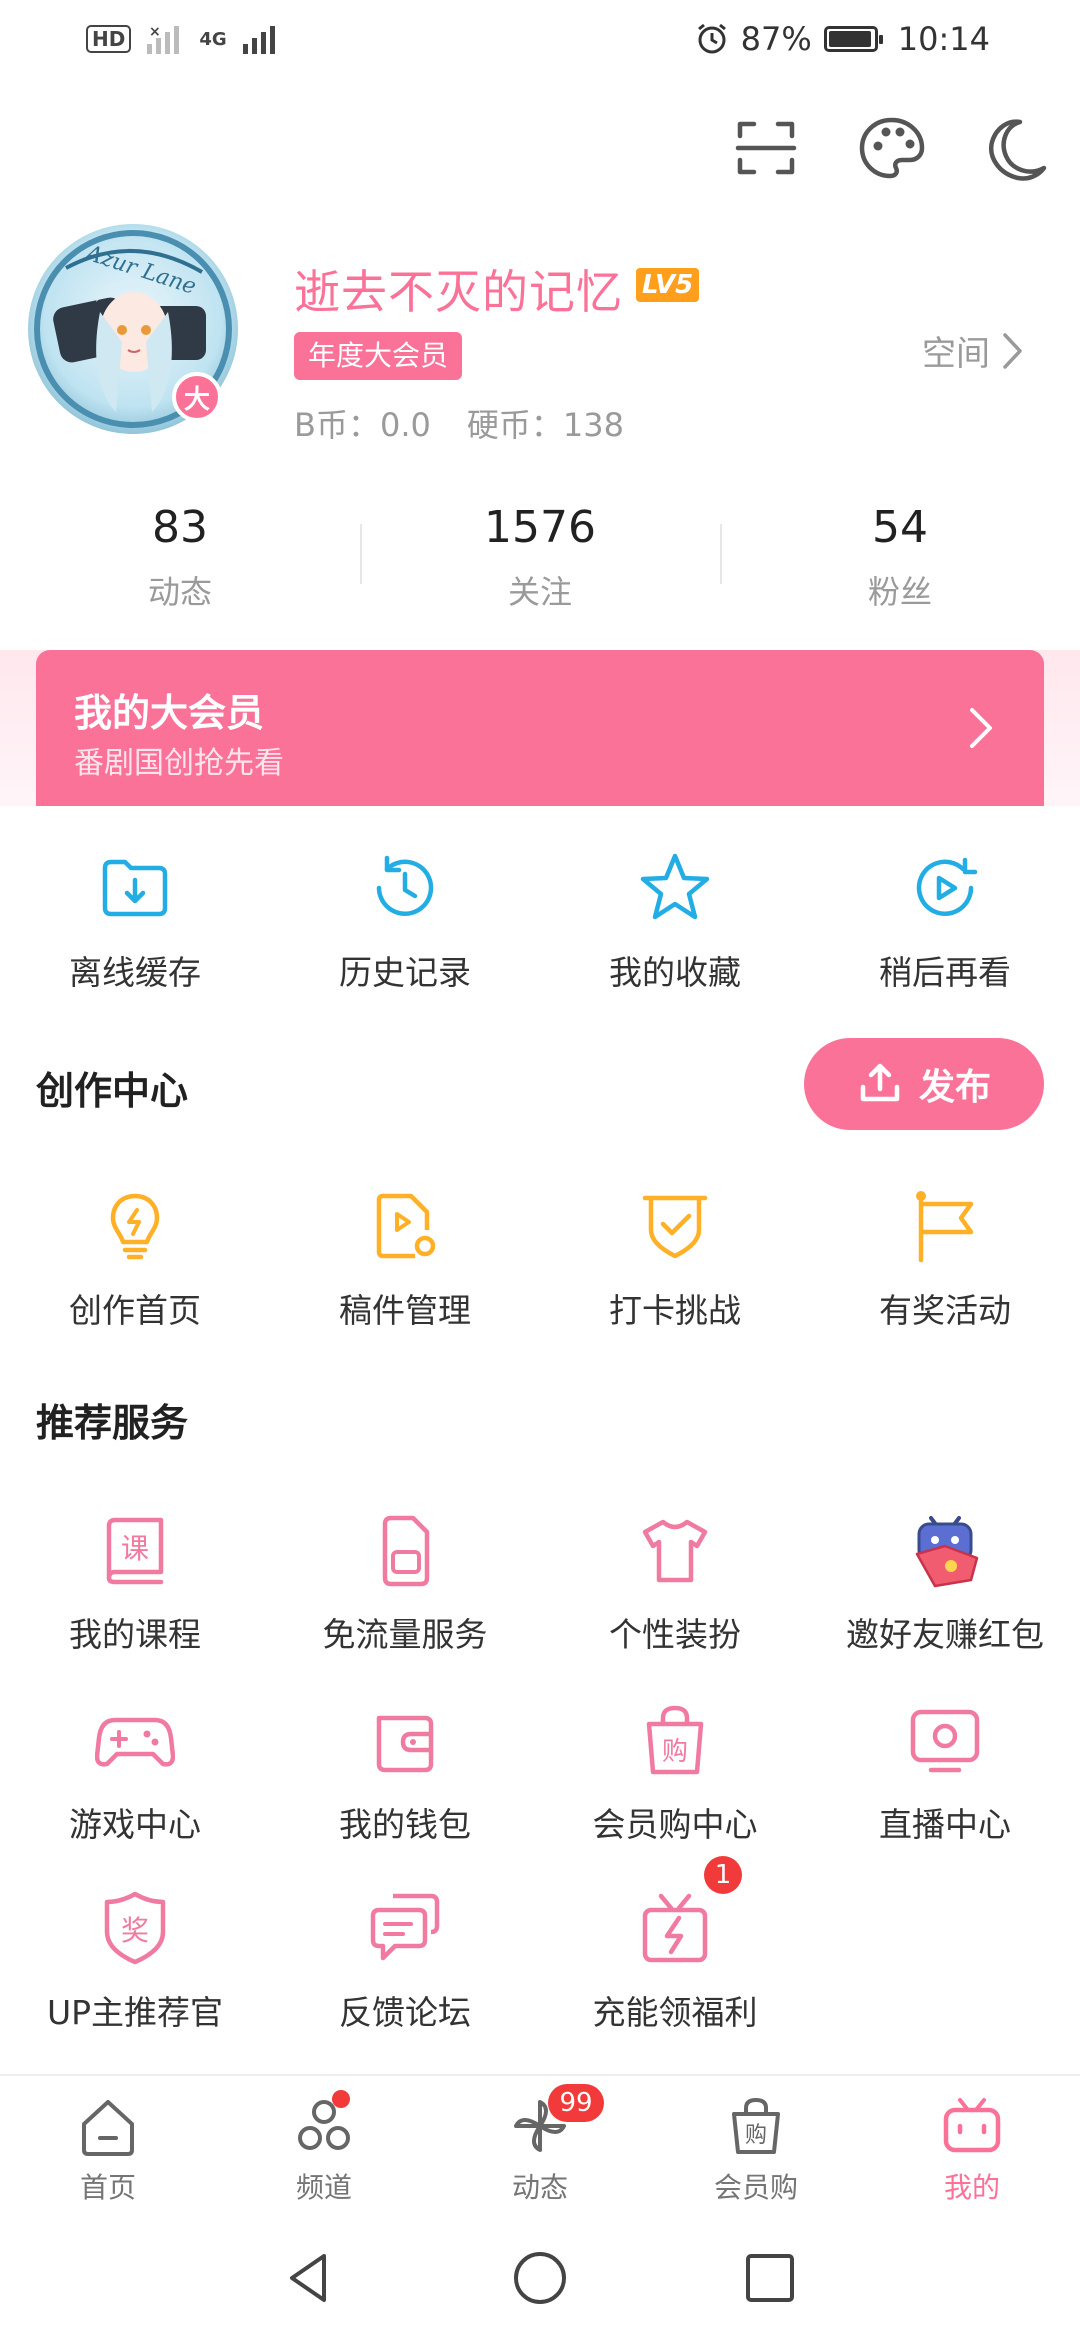  What do you see at coordinates (540, 557) in the screenshot?
I see `stat-following: 1576 关注` at bounding box center [540, 557].